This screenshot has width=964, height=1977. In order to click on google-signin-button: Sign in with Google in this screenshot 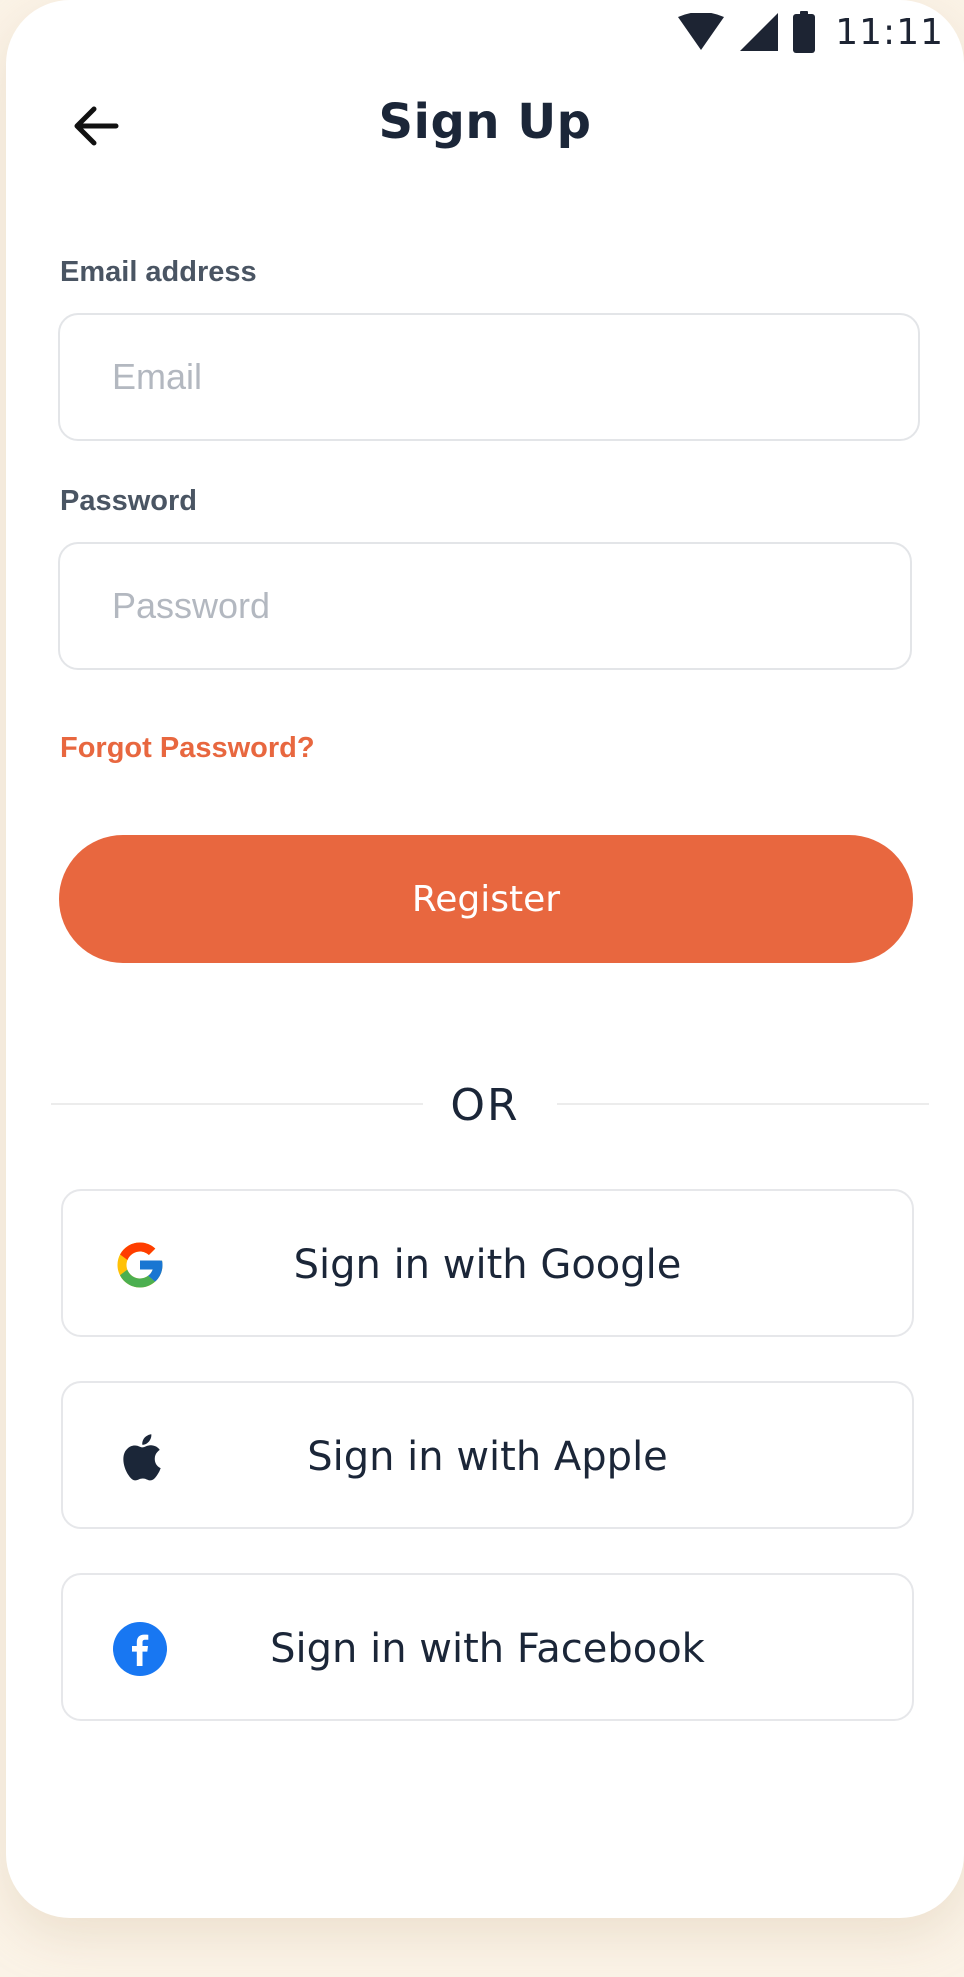, I will do `click(487, 1263)`.